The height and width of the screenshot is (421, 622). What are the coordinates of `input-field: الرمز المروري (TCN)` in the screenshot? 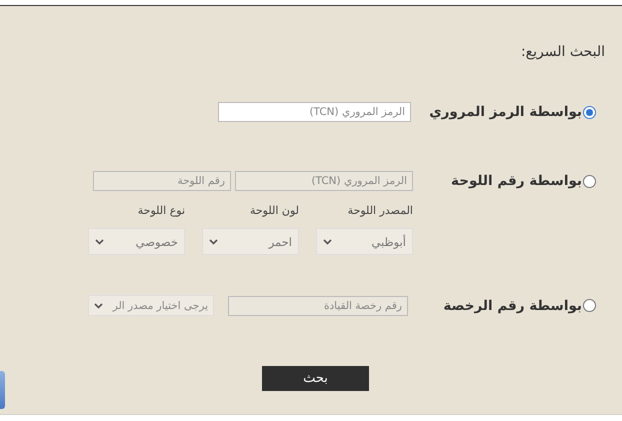 It's located at (314, 112).